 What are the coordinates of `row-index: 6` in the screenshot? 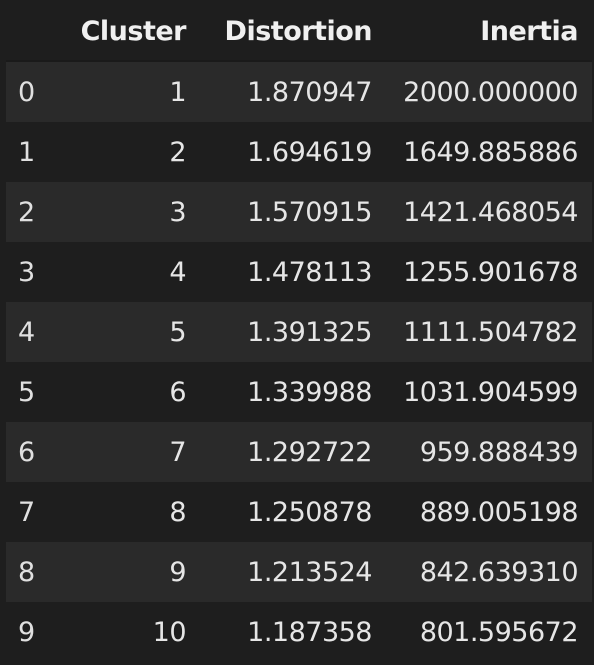 It's located at (26, 452).